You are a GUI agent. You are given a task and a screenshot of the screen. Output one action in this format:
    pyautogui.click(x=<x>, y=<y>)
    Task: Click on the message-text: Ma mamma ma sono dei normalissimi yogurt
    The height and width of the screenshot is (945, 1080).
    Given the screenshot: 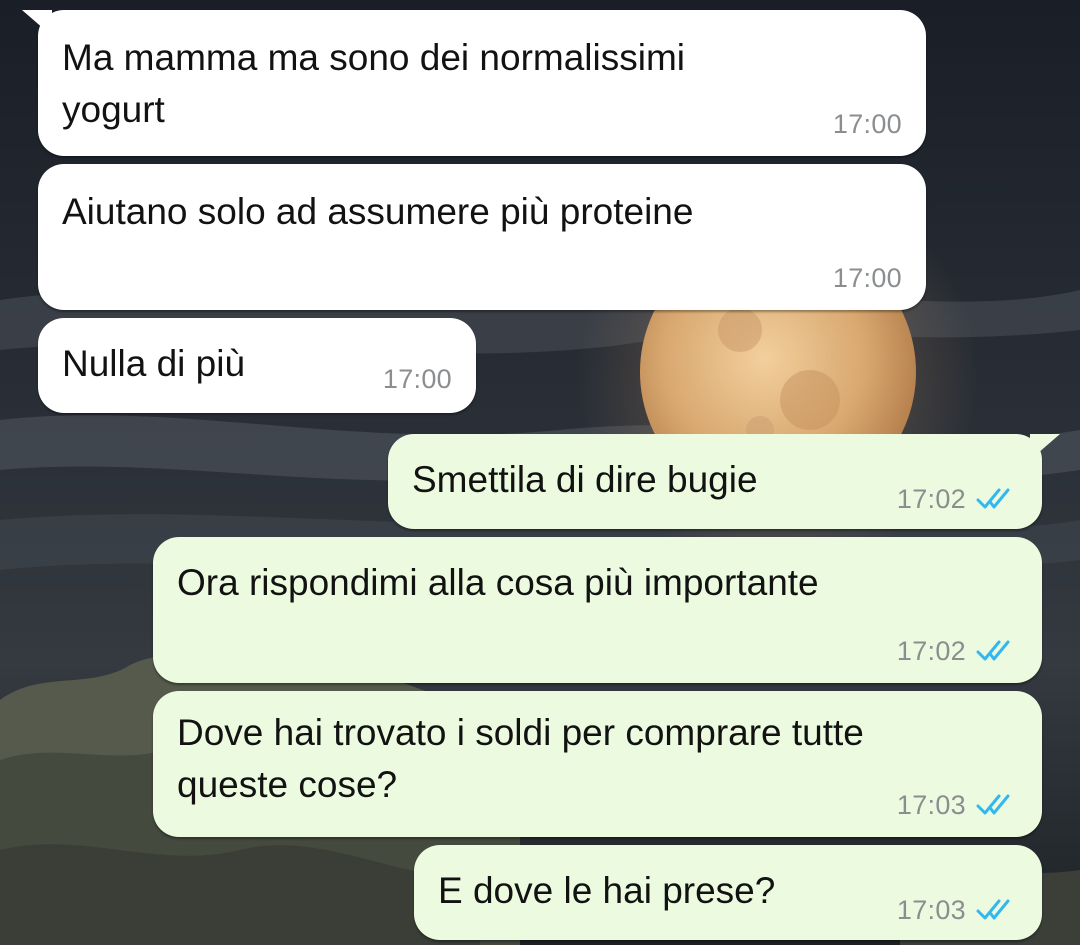 What is the action you would take?
    pyautogui.click(x=374, y=83)
    